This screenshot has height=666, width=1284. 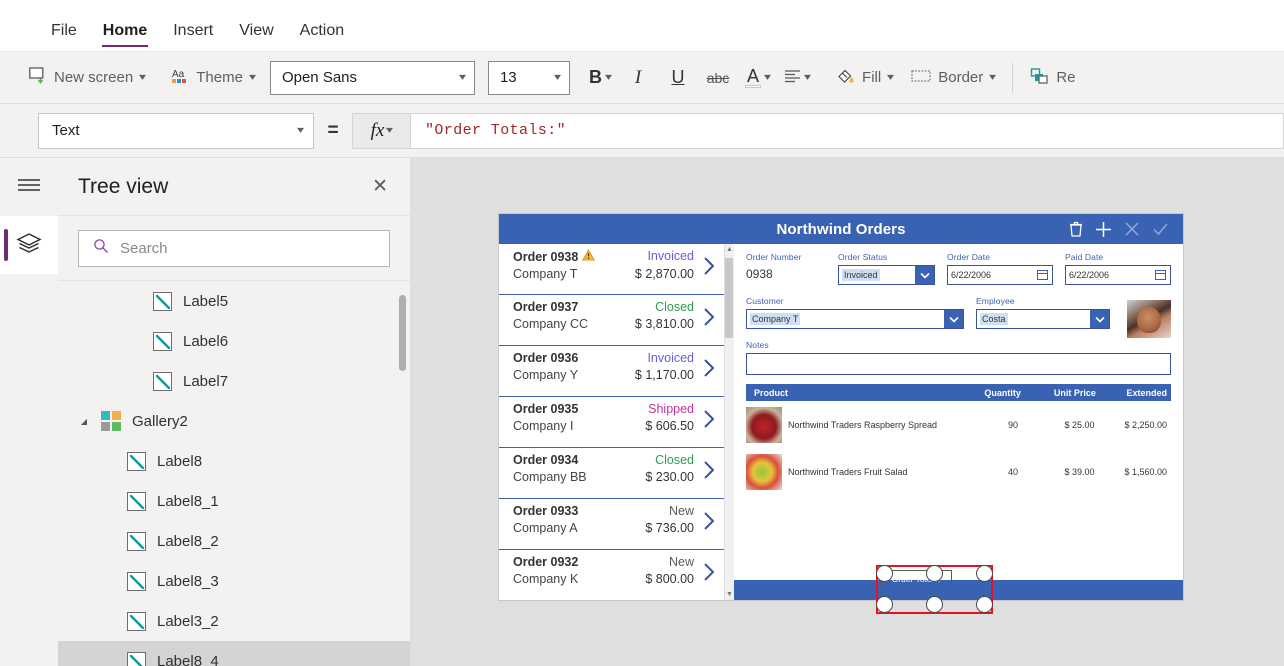 What do you see at coordinates (528, 77) in the screenshot?
I see `font-size-select: 13 ▾` at bounding box center [528, 77].